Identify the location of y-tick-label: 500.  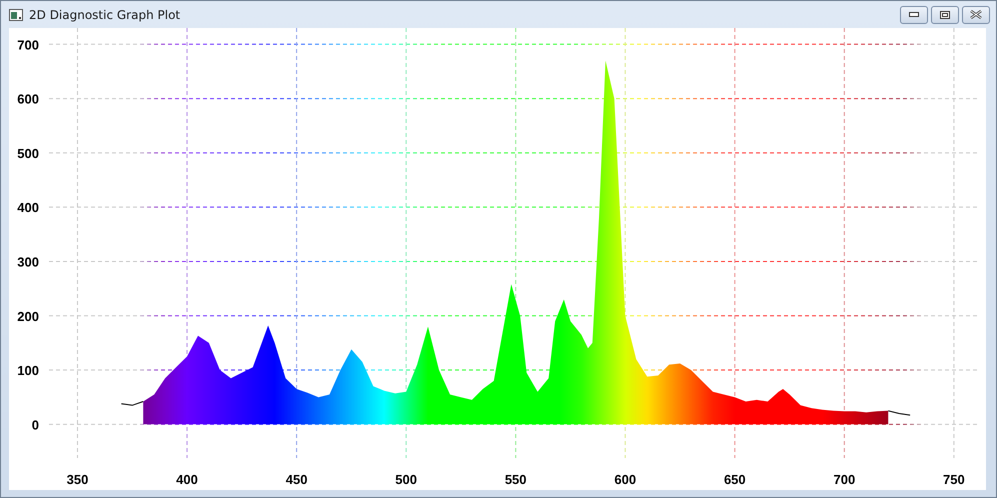
(28, 153).